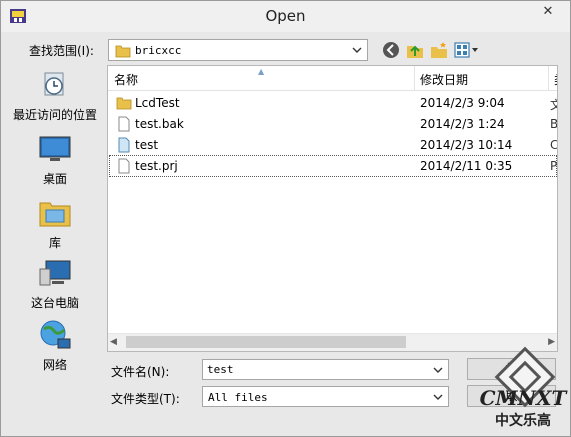  What do you see at coordinates (391, 50) in the screenshot?
I see `back-icon` at bounding box center [391, 50].